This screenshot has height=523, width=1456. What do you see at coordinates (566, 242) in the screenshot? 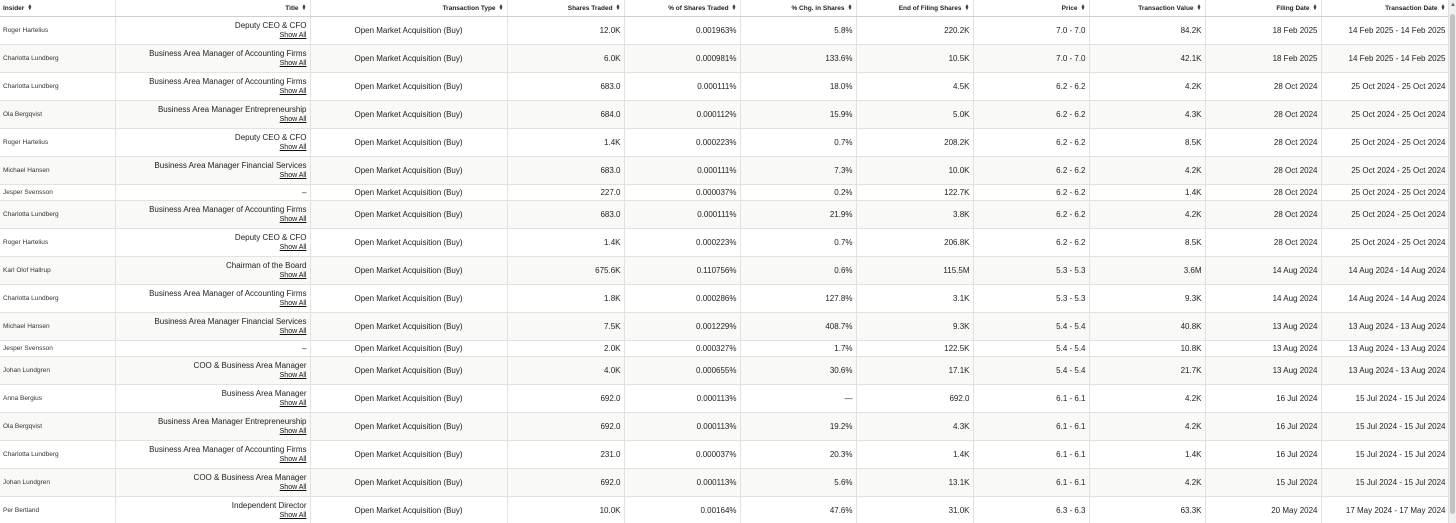
I see `cell-shares: 1.4K` at bounding box center [566, 242].